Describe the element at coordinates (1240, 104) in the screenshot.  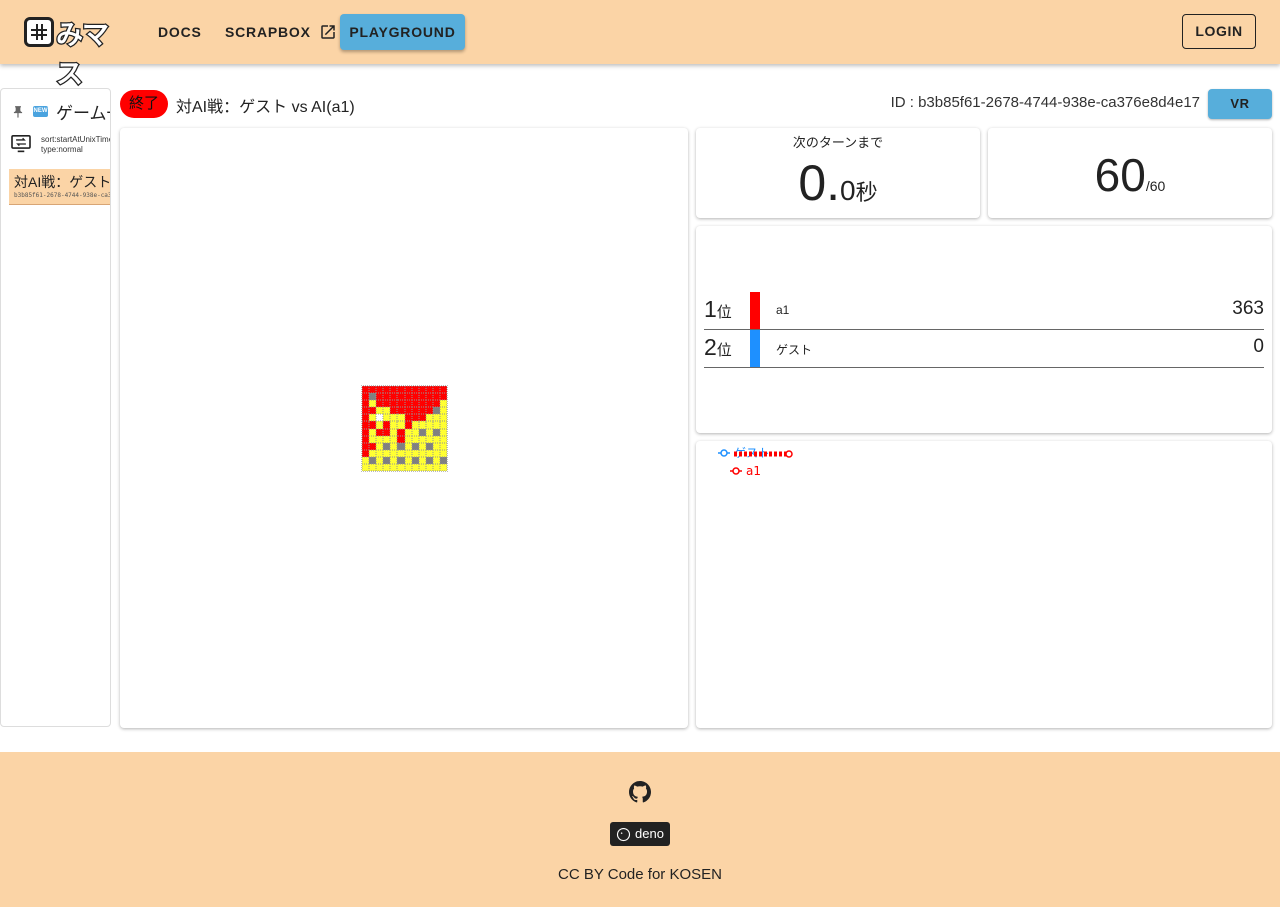
I see `vr-button: VR` at that location.